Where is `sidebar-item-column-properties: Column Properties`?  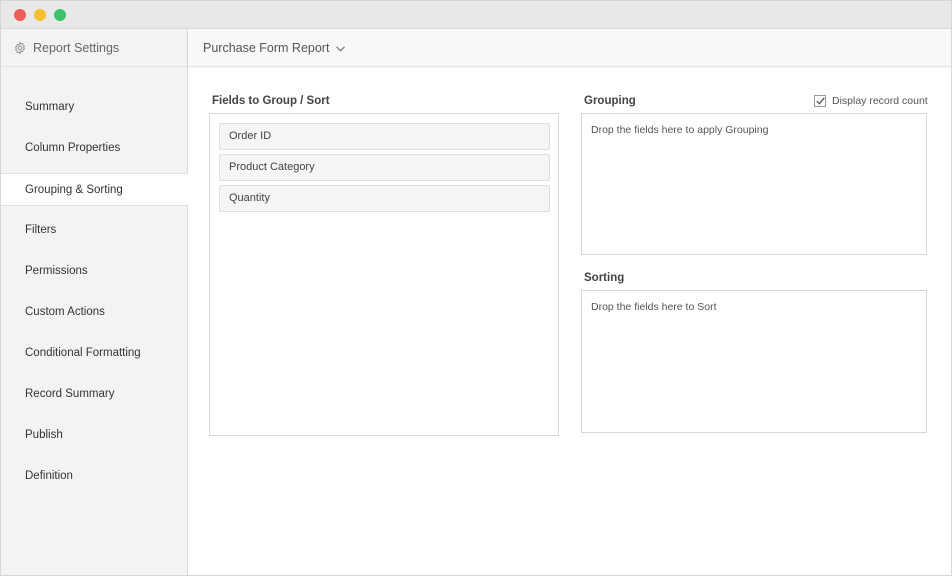 sidebar-item-column-properties: Column Properties is located at coordinates (94, 148).